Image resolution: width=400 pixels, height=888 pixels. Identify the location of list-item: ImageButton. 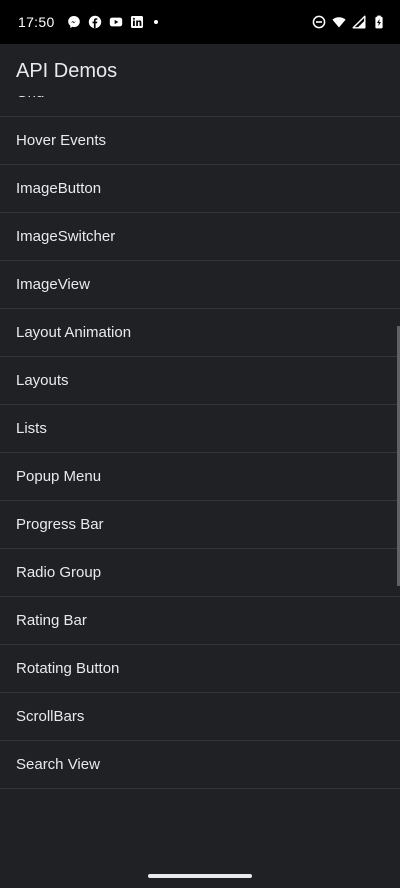
(200, 189).